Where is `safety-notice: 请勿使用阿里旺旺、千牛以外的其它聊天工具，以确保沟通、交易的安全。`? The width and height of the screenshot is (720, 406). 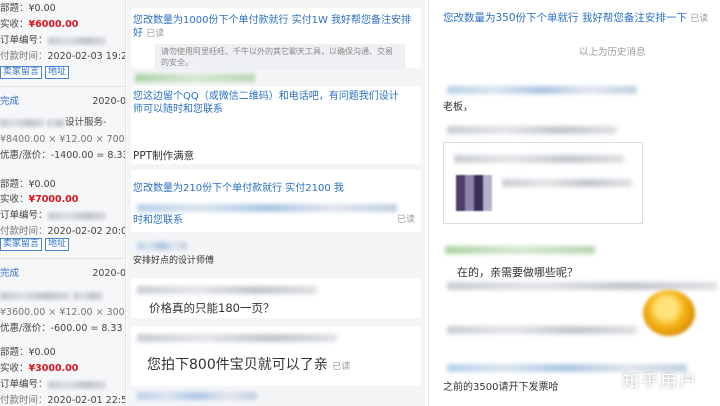
safety-notice: 请勿使用阿里旺旺、千牛以外的其它聊天工具，以确保沟通、交易的安全。 is located at coordinates (280, 57).